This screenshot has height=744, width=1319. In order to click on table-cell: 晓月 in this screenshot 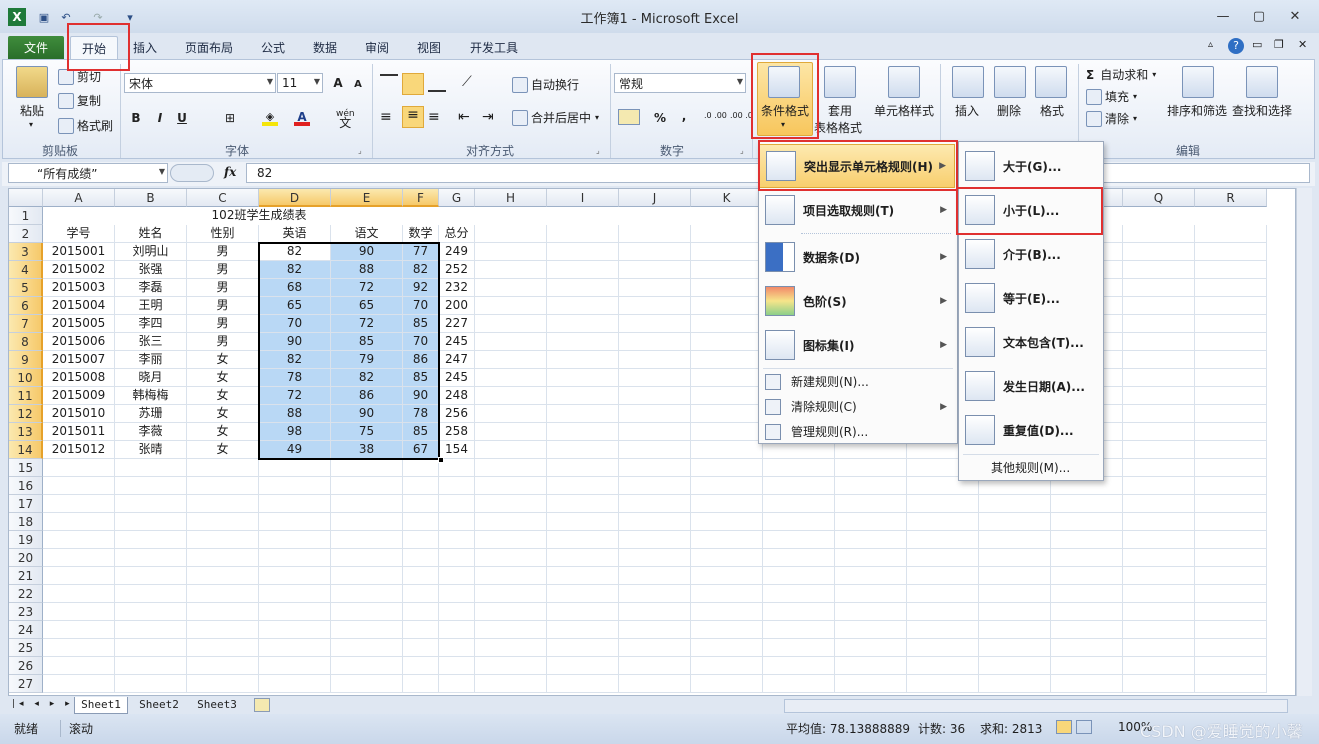, I will do `click(151, 378)`.